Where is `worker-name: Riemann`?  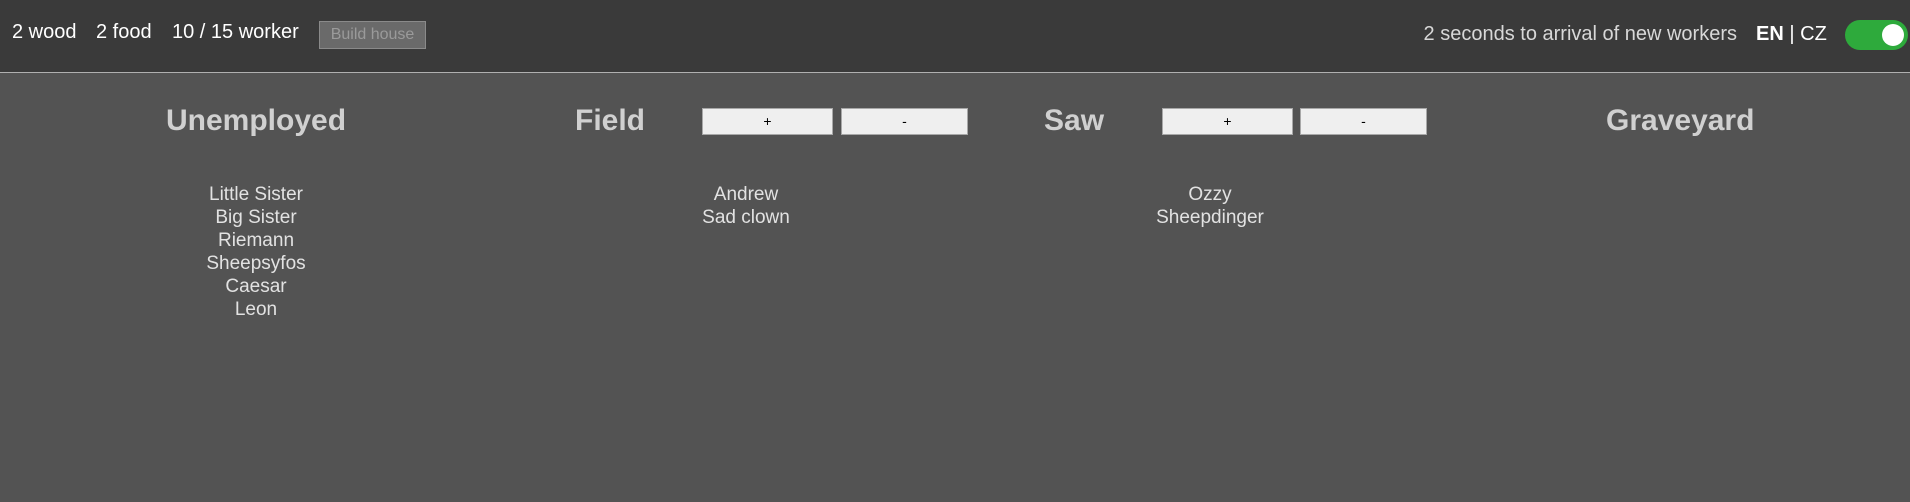 worker-name: Riemann is located at coordinates (256, 240).